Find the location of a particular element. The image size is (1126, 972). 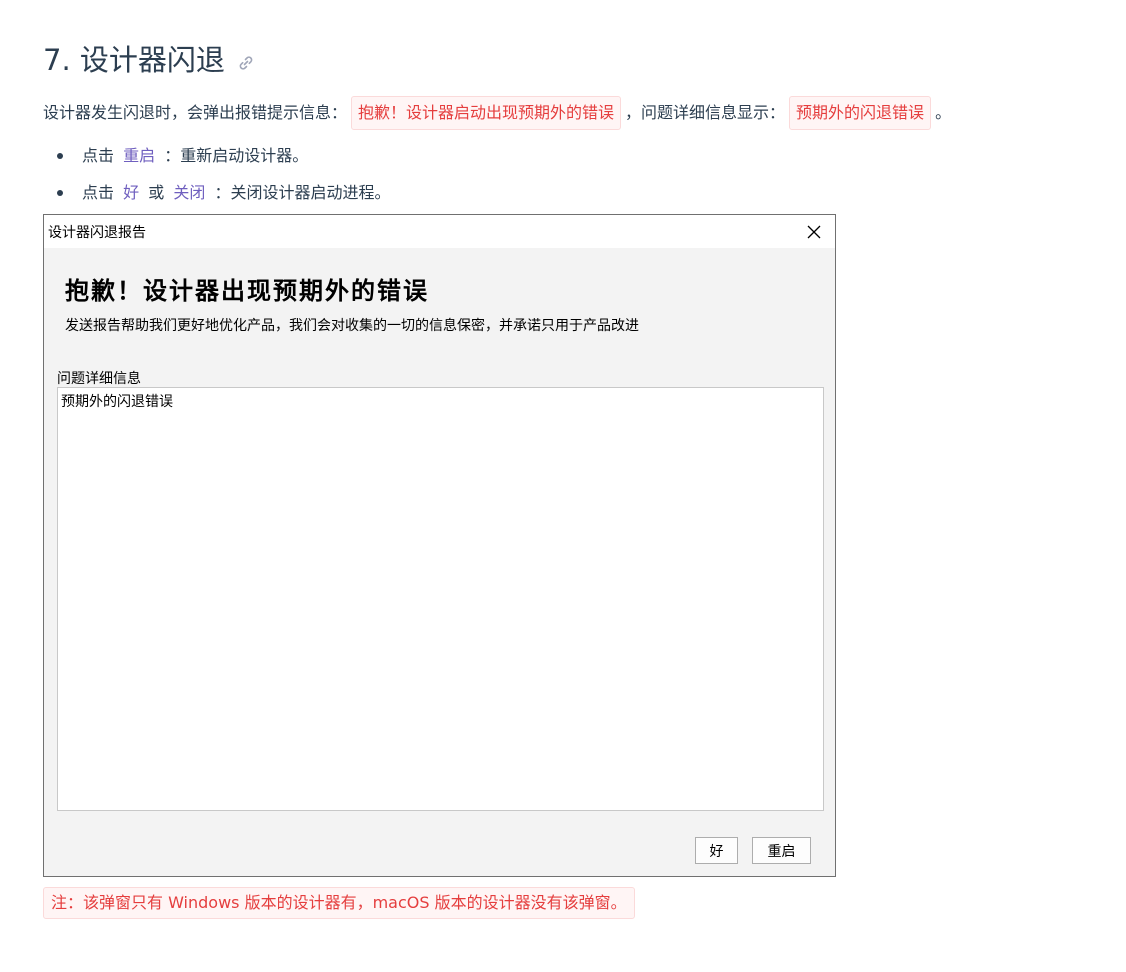

inline-code-error-title: 抱歉！设计器启动出现预期外的错误 is located at coordinates (486, 113).